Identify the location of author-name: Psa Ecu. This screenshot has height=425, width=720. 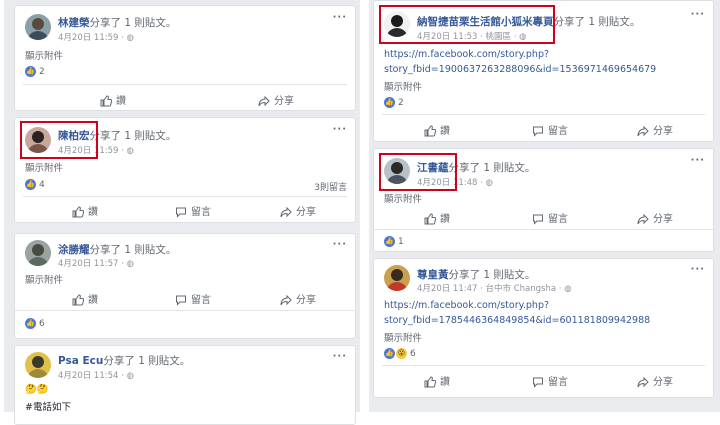
(80, 361).